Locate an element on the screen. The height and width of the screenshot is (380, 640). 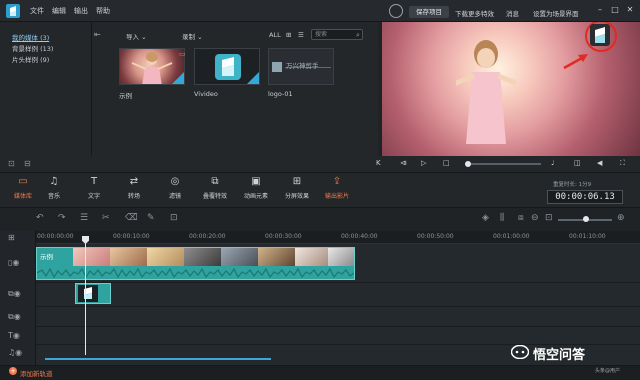
user-account-icon is located at coordinates (396, 11).